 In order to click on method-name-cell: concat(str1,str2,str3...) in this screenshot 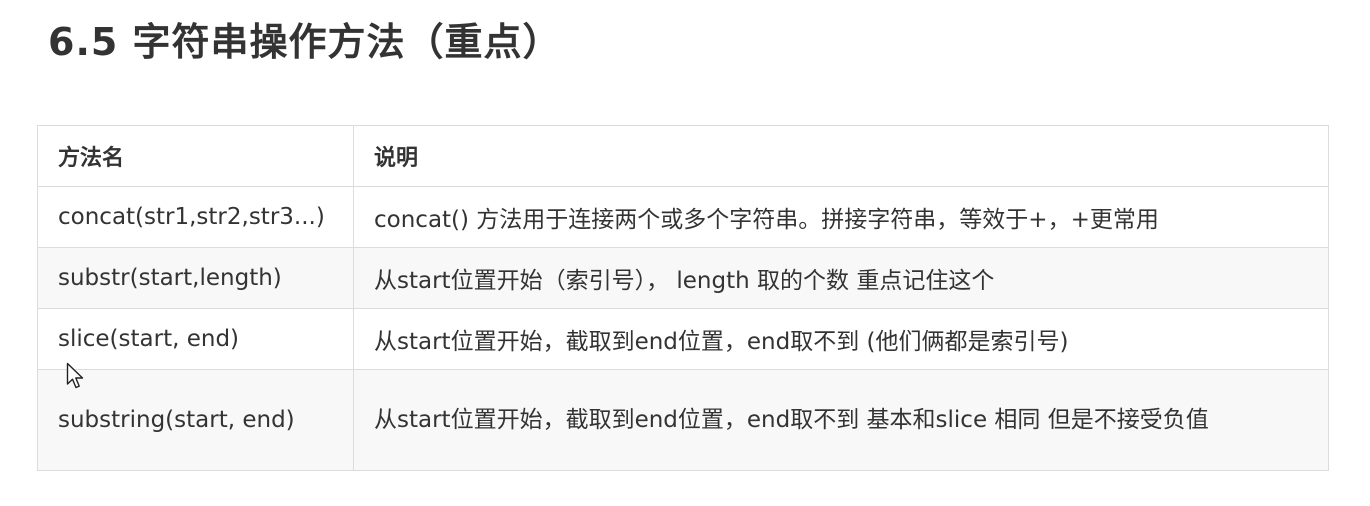, I will do `click(195, 217)`.